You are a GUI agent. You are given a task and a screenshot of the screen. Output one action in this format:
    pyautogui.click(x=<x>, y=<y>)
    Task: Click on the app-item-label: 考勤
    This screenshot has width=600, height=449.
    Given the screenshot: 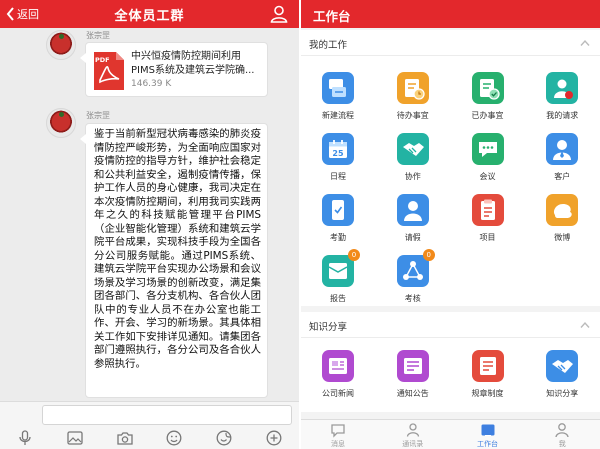 What is the action you would take?
    pyautogui.click(x=338, y=237)
    